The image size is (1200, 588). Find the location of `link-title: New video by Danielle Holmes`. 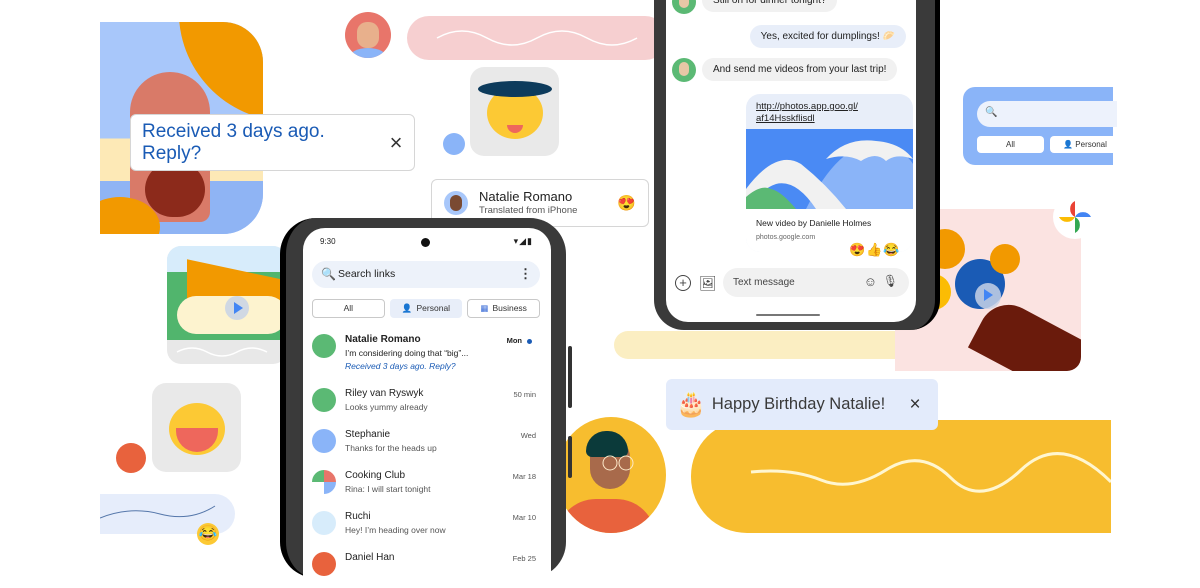

link-title: New video by Danielle Holmes is located at coordinates (814, 223).